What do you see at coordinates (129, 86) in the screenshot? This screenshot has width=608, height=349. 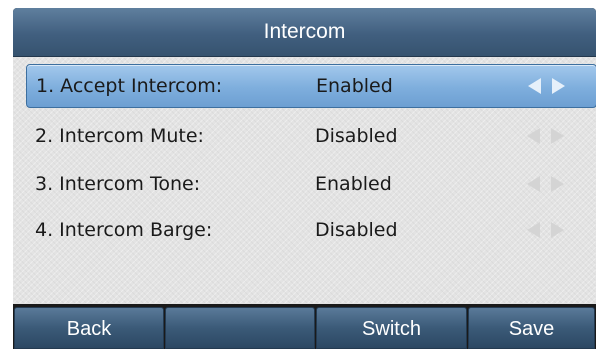 I see `setting-label: 1. Accept Intercom:` at bounding box center [129, 86].